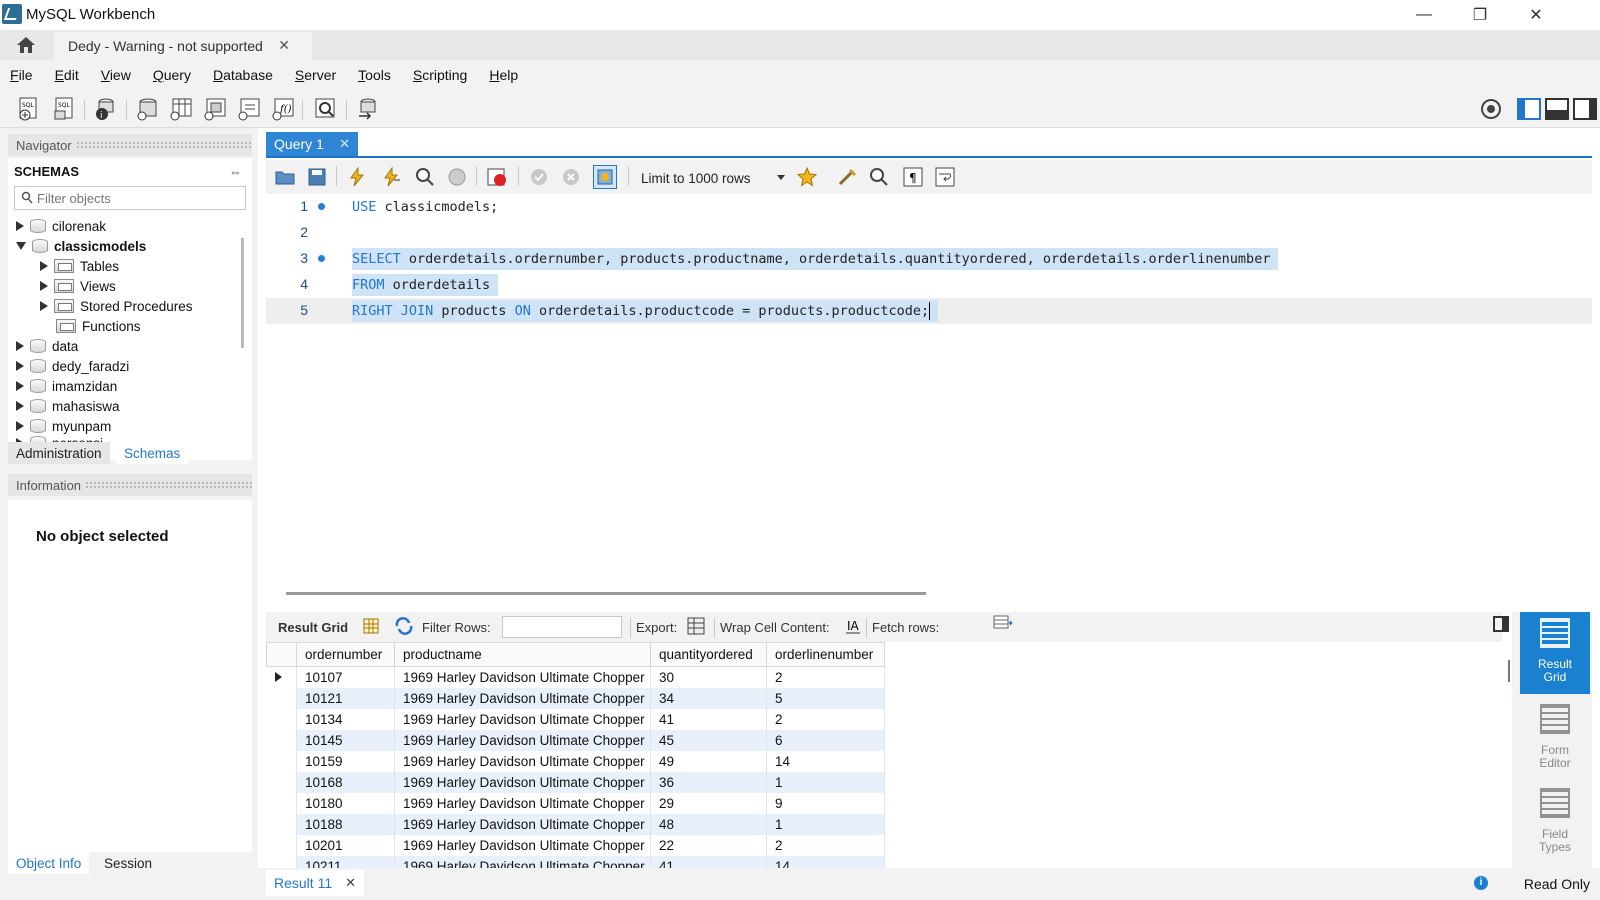  I want to click on refresh-schemas-icon: ⇔, so click(235, 171).